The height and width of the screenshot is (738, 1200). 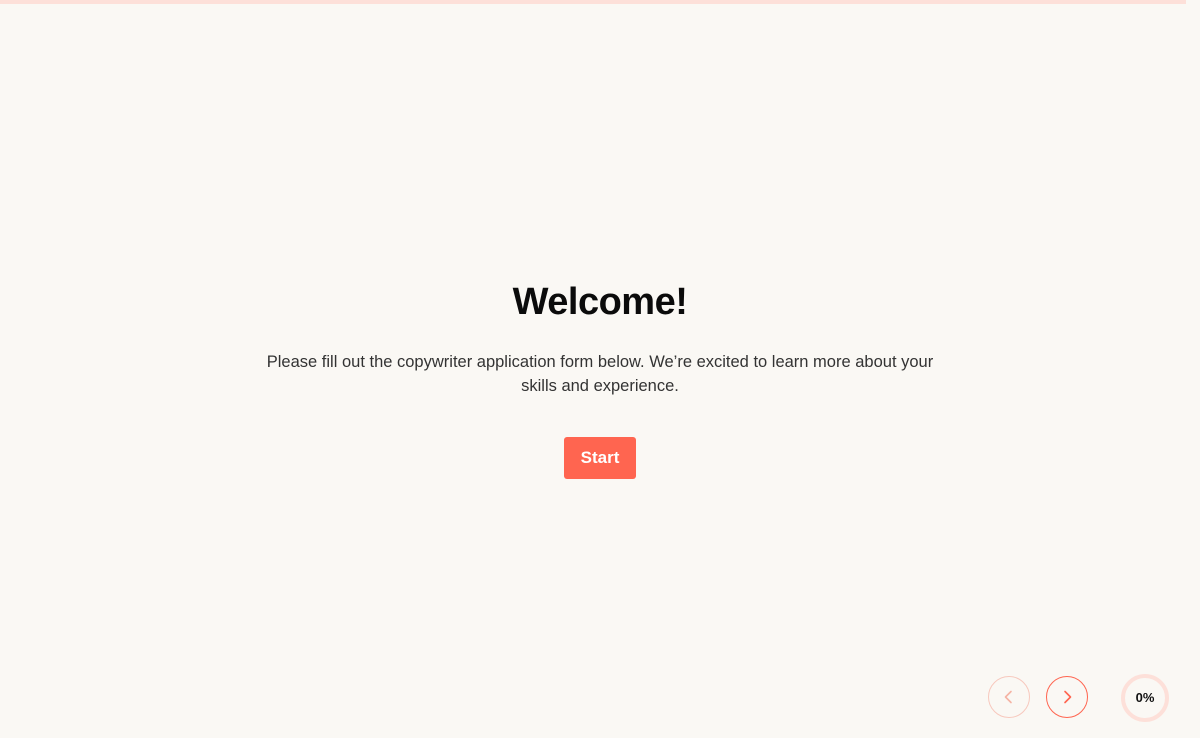 I want to click on previous-button, so click(x=1009, y=697).